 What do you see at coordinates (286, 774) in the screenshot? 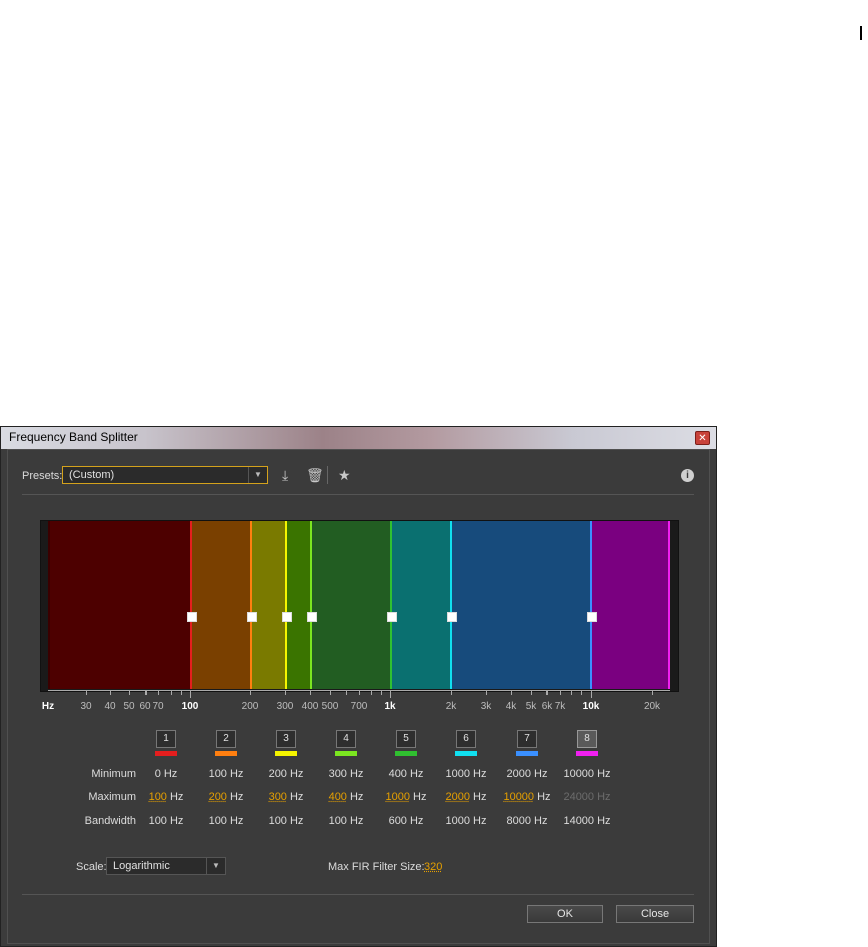
I see `band-min-value: 200 Hz` at bounding box center [286, 774].